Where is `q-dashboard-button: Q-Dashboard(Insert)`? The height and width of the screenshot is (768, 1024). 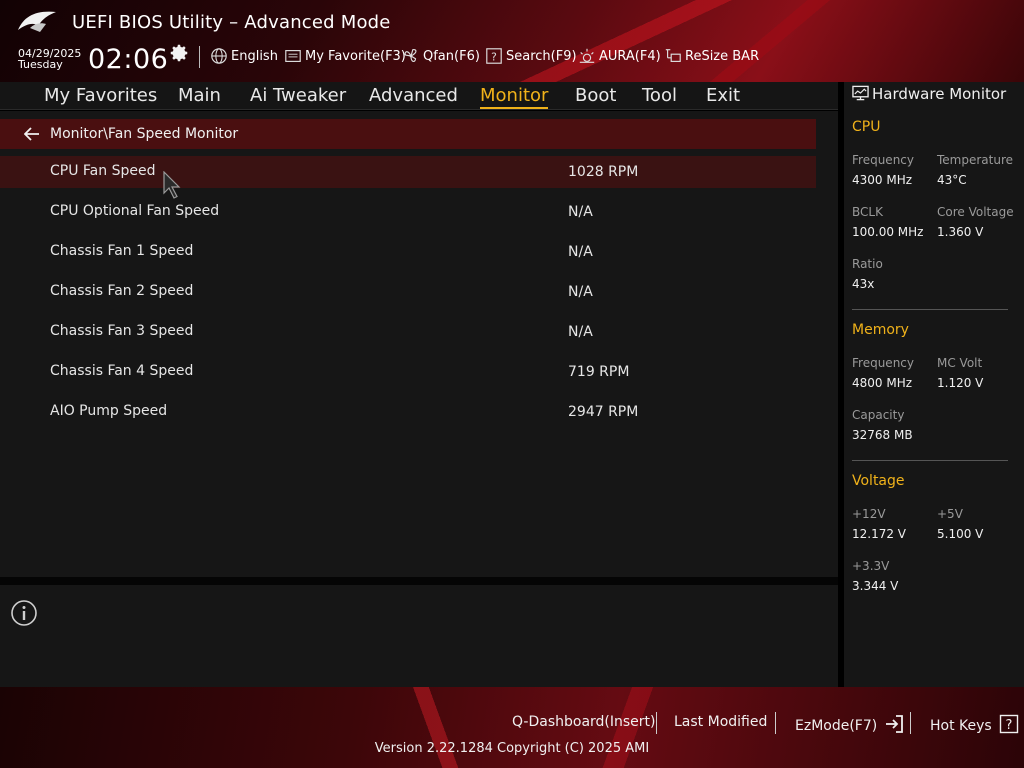
q-dashboard-button: Q-Dashboard(Insert) is located at coordinates (584, 722).